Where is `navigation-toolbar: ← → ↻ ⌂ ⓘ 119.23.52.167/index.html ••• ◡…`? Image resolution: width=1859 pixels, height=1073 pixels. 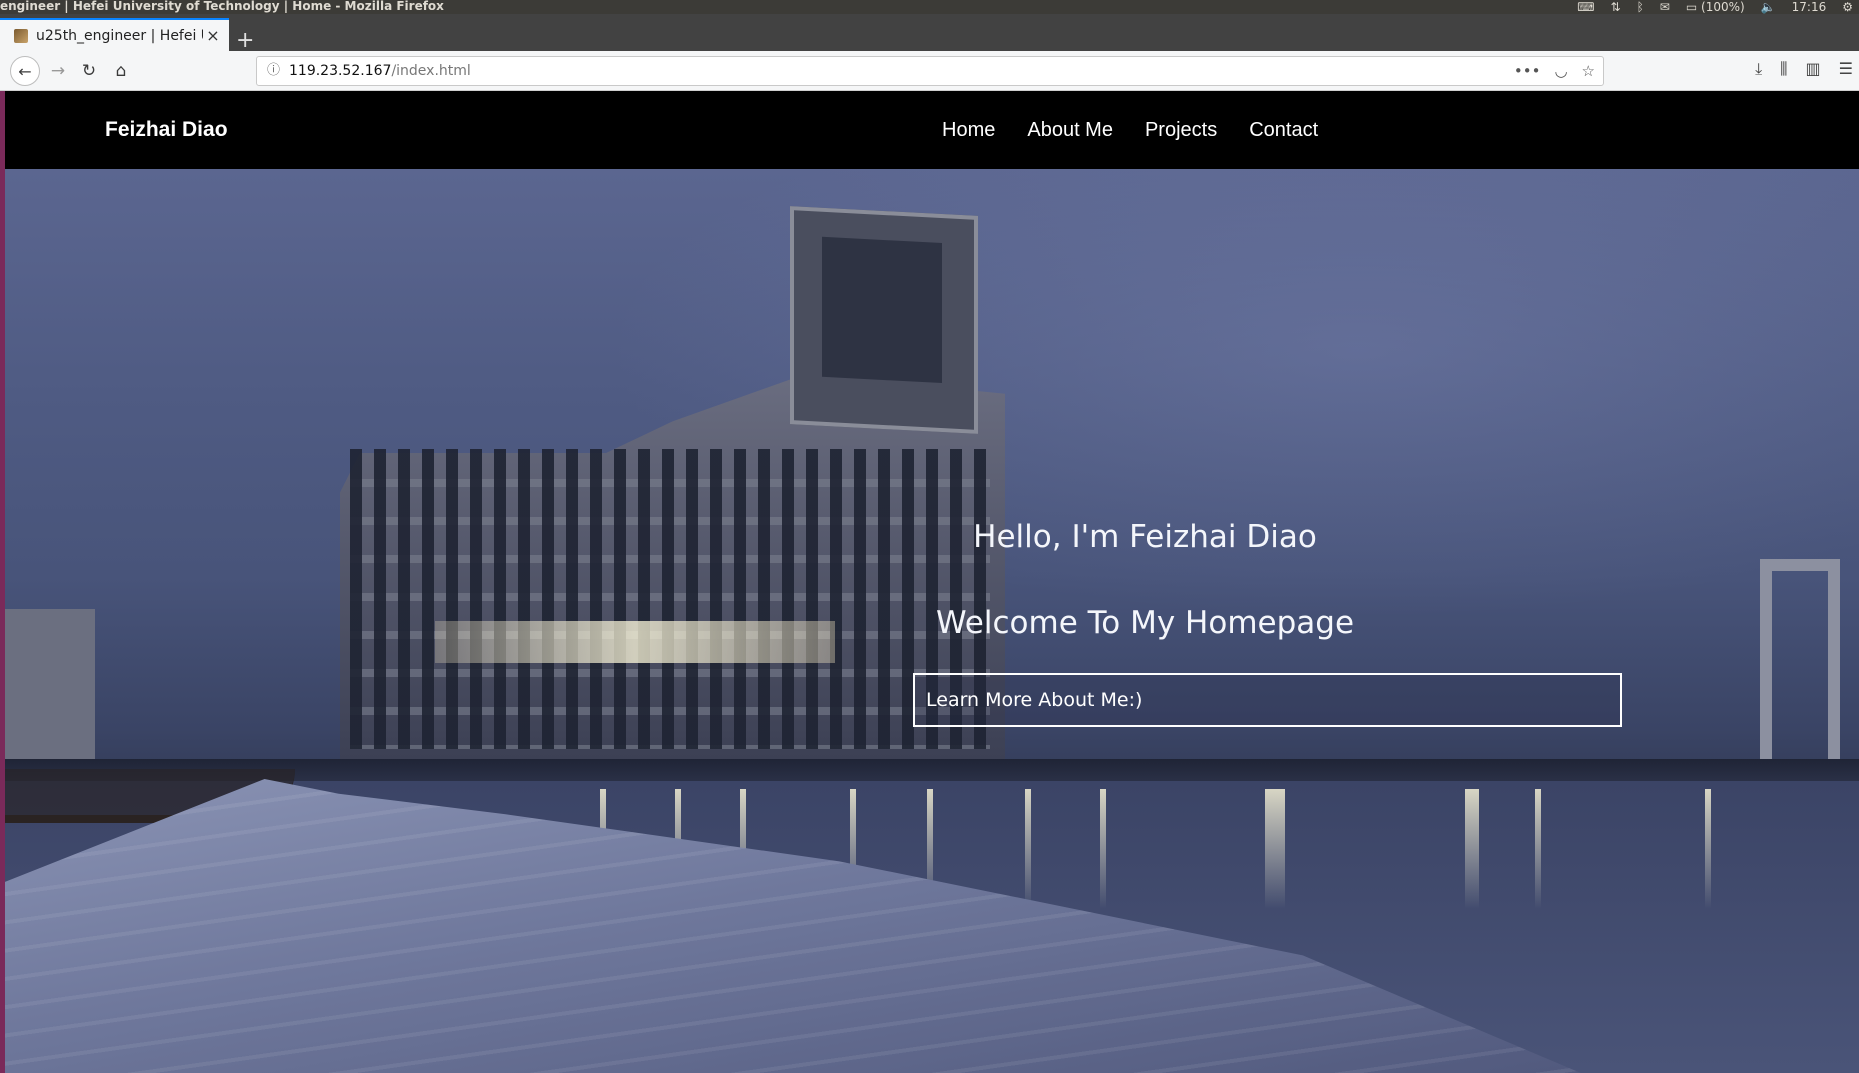
navigation-toolbar: ← → ↻ ⌂ ⓘ 119.23.52.167/index.html ••• ◡… is located at coordinates (929, 71).